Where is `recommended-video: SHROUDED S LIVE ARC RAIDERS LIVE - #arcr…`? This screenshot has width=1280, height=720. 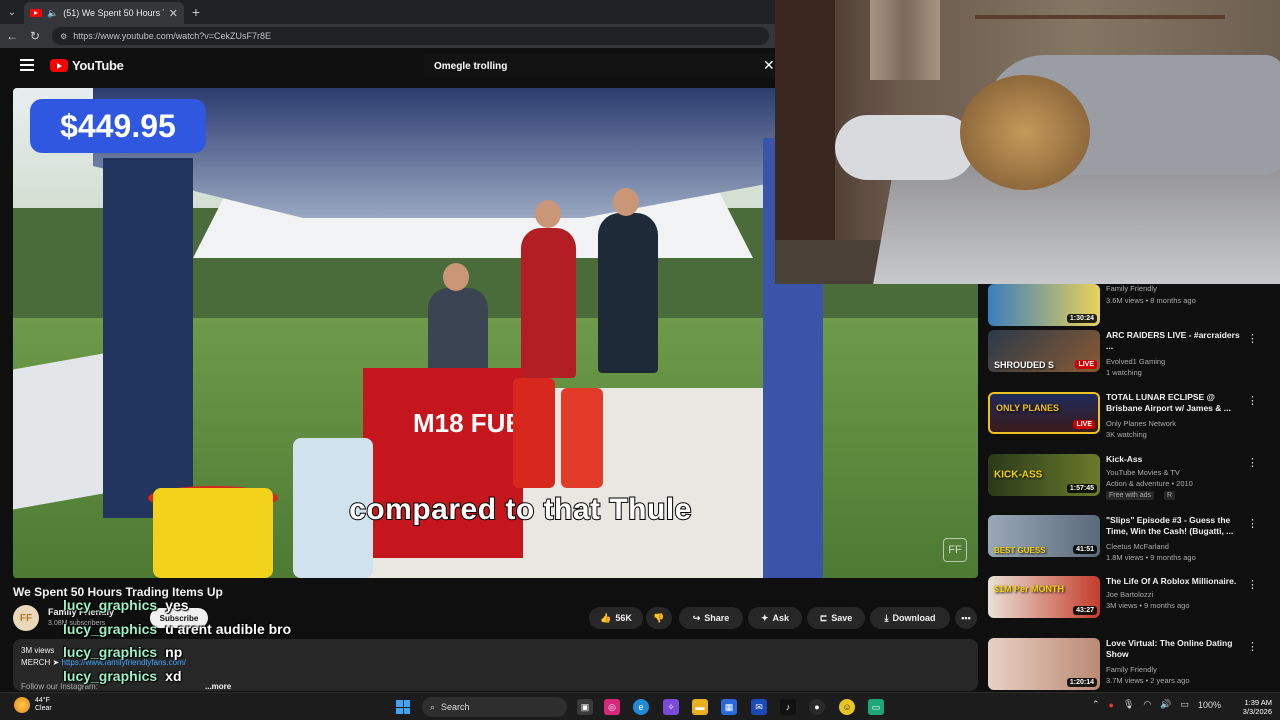 recommended-video: SHROUDED S LIVE ARC RAIDERS LIVE - #arcr… is located at coordinates (1129, 358).